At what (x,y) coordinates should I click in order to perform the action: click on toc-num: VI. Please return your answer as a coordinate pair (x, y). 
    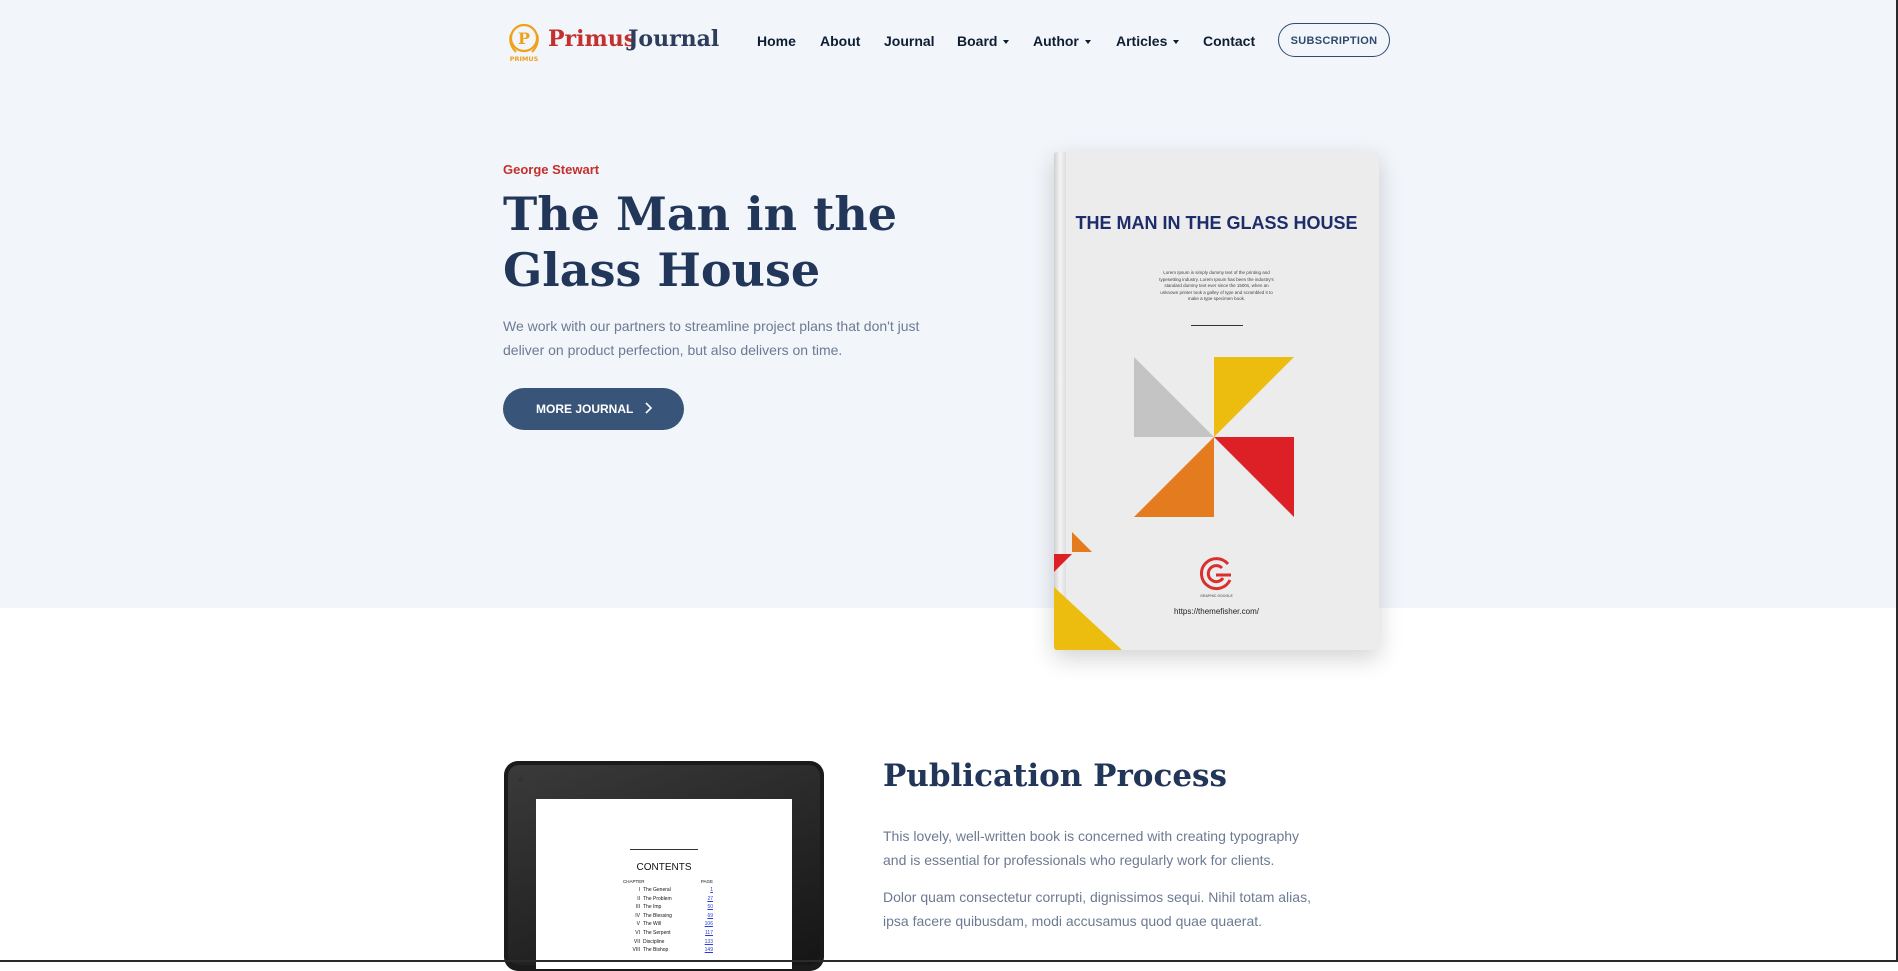
    Looking at the image, I should click on (637, 932).